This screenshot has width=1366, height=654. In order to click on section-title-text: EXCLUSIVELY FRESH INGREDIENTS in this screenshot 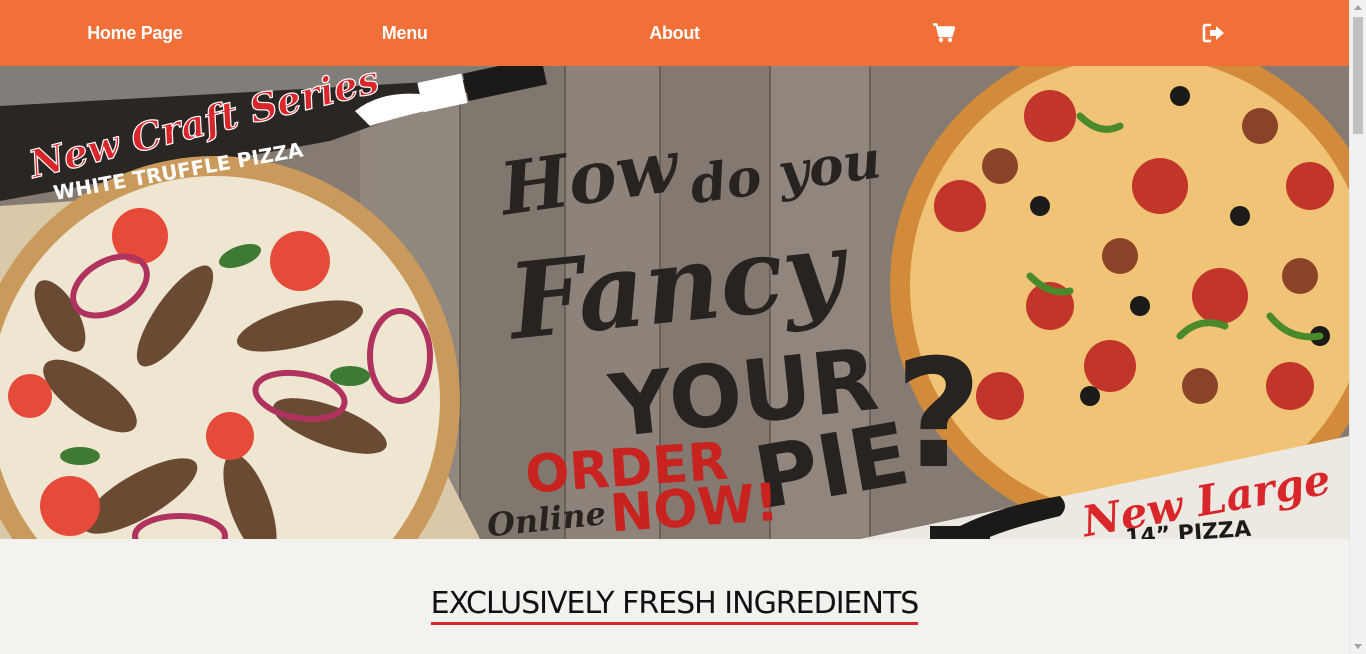, I will do `click(674, 605)`.